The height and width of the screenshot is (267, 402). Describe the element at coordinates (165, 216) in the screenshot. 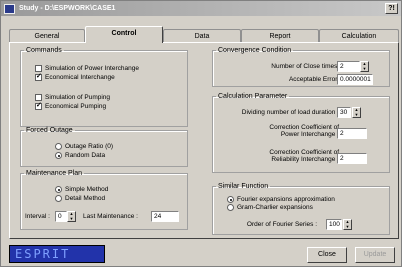

I see `last-maintenance-input: 24` at that location.